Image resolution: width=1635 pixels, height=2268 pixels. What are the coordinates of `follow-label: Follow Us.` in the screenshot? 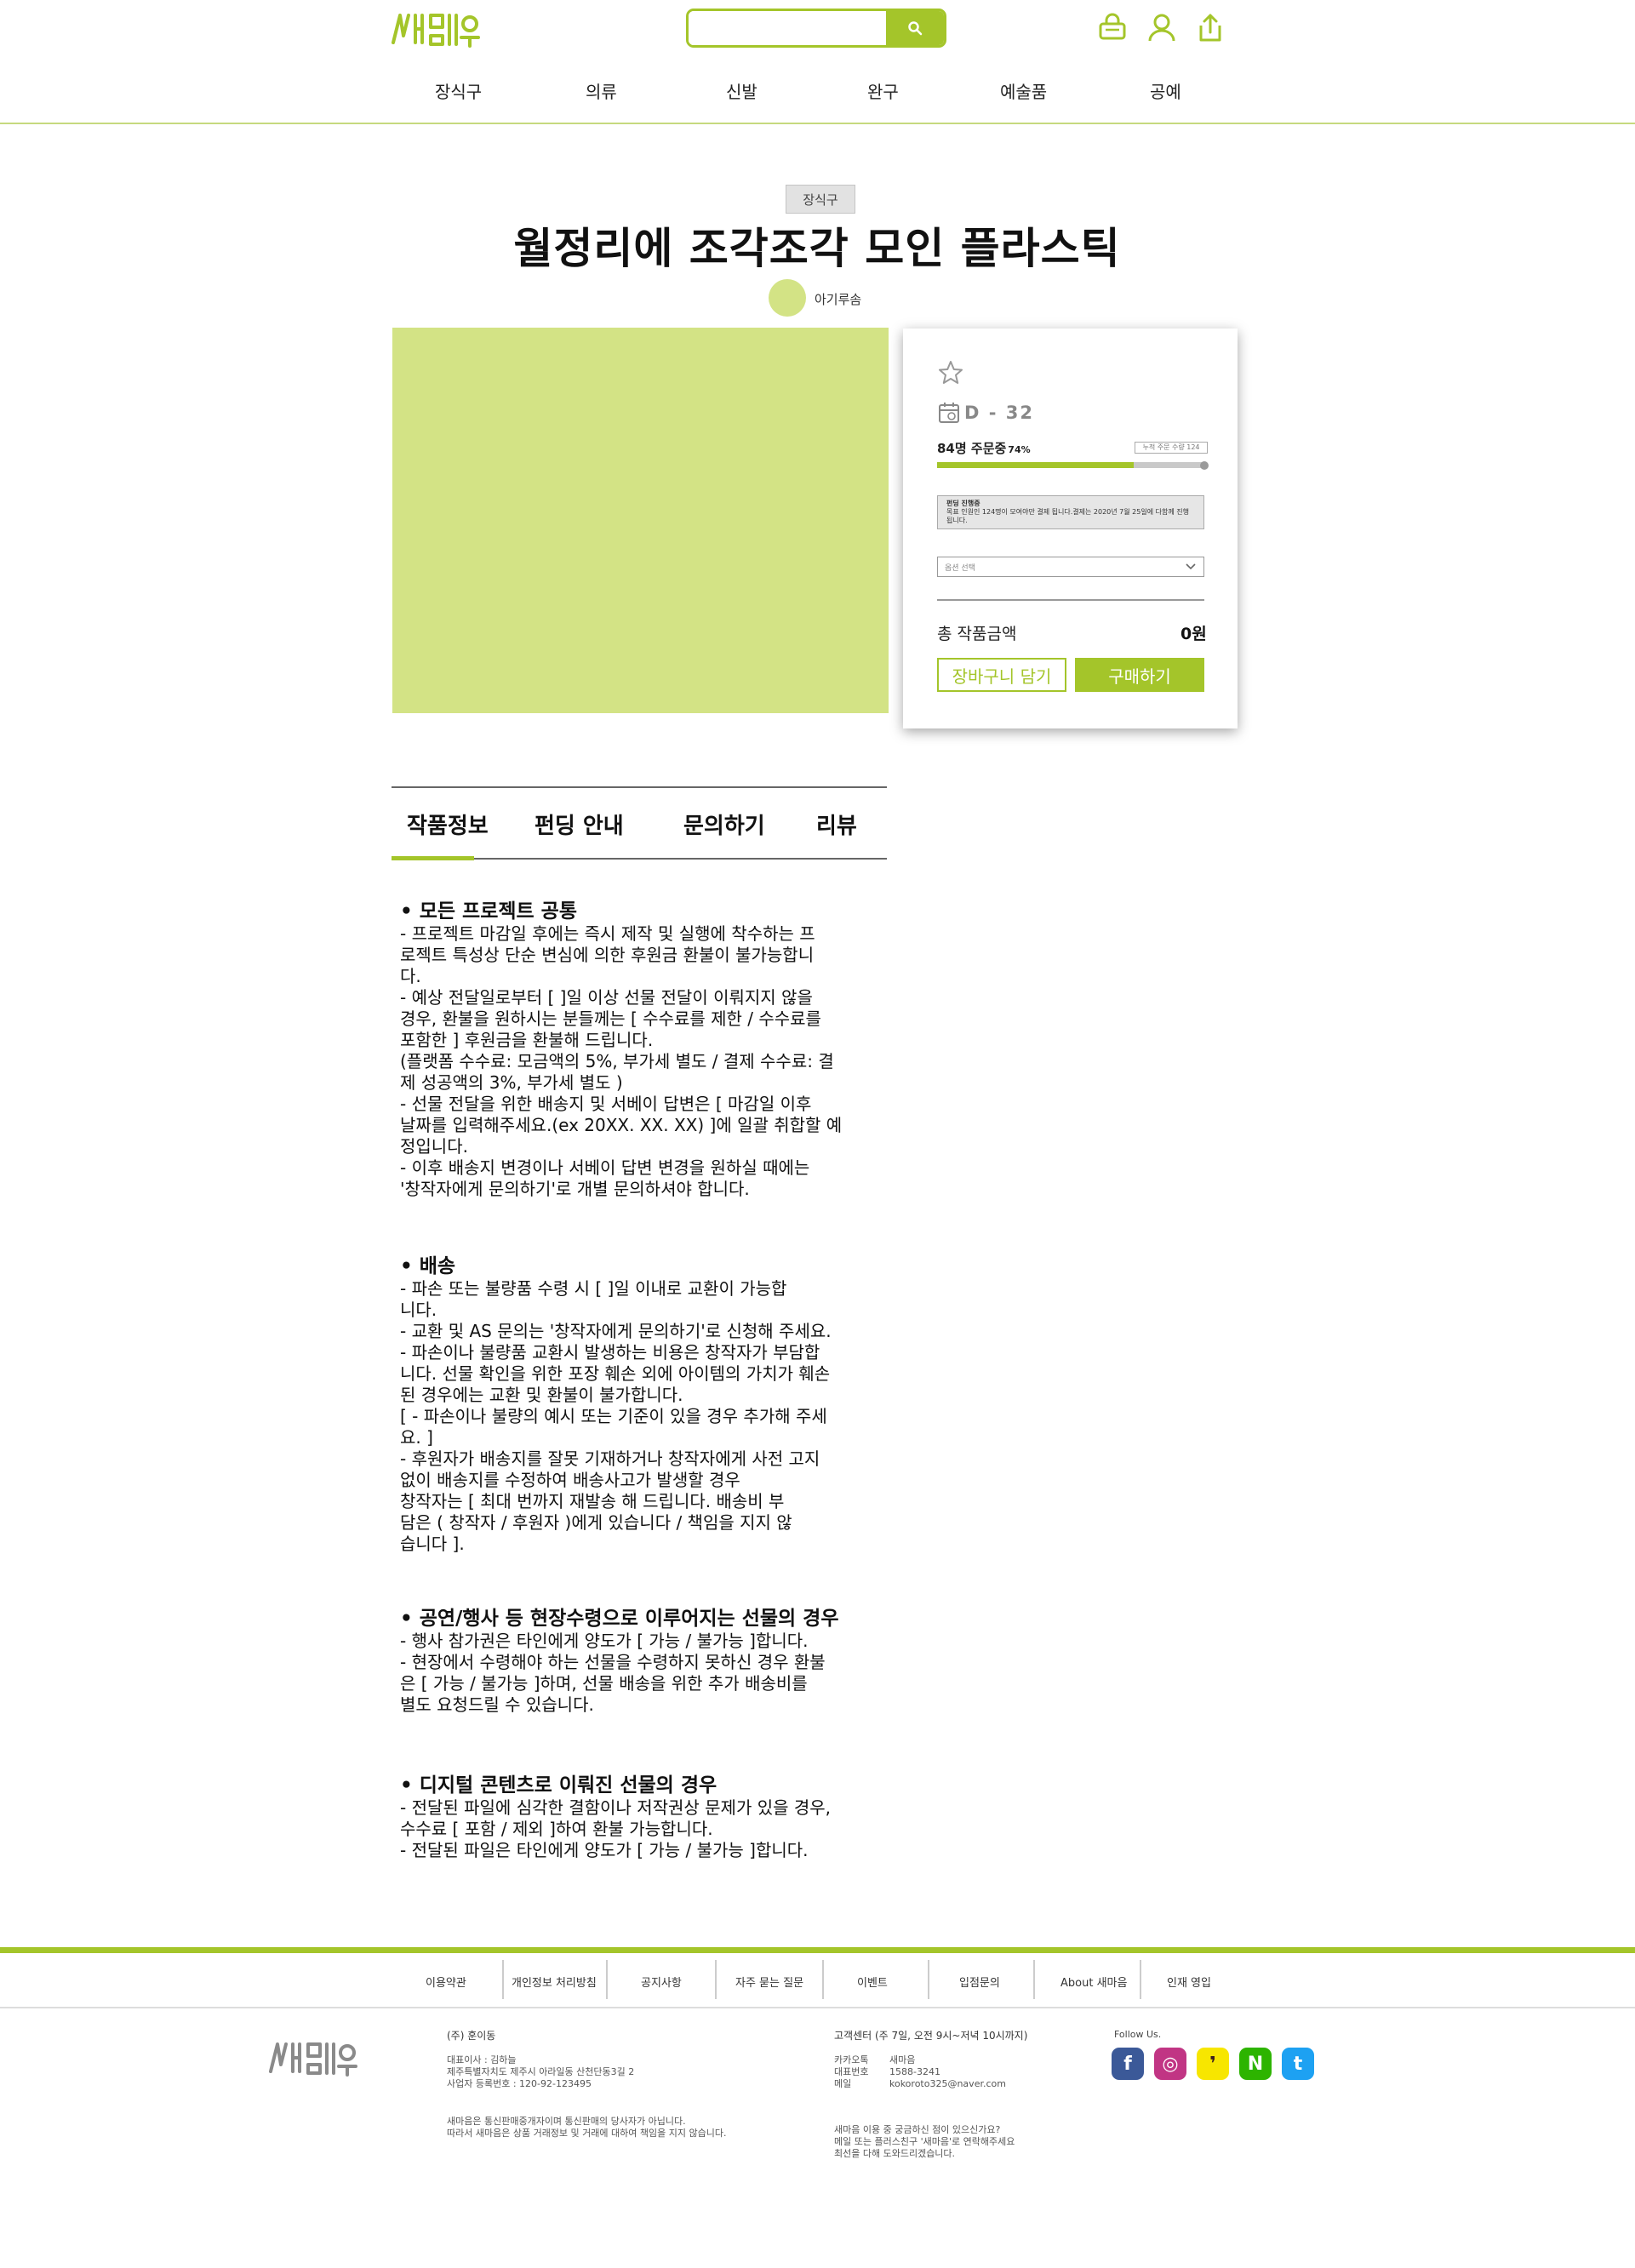 It's located at (1138, 2034).